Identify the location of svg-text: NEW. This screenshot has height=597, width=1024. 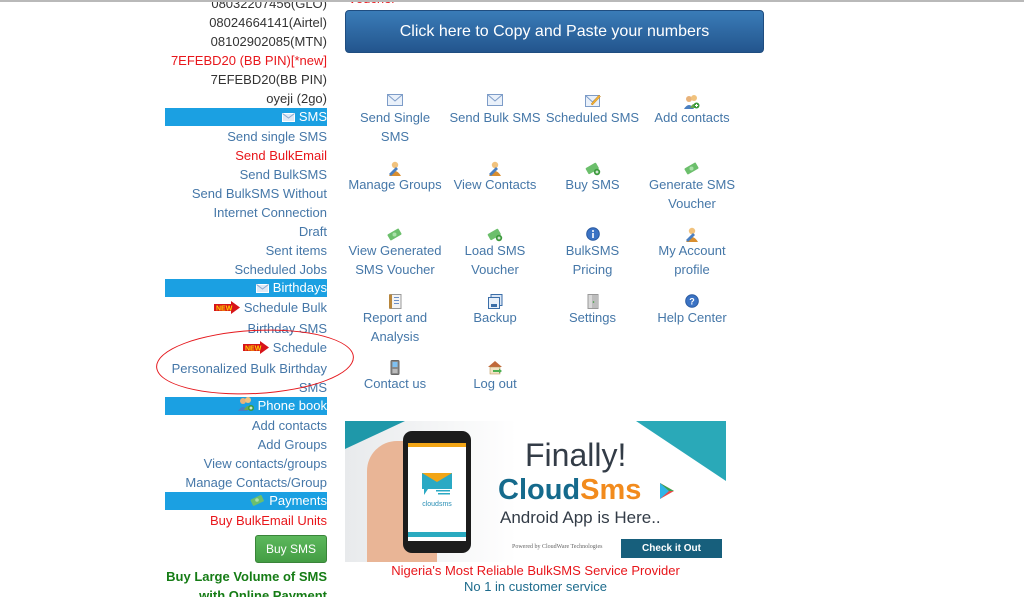
(224, 309).